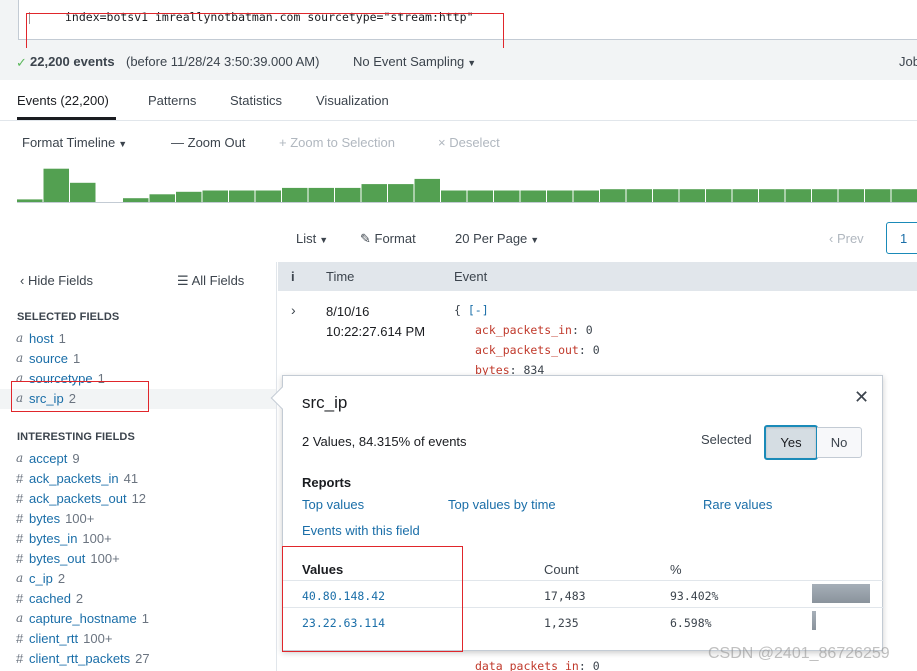 This screenshot has height=671, width=917. What do you see at coordinates (89, 618) in the screenshot?
I see `field-name: capture_hostname 1` at bounding box center [89, 618].